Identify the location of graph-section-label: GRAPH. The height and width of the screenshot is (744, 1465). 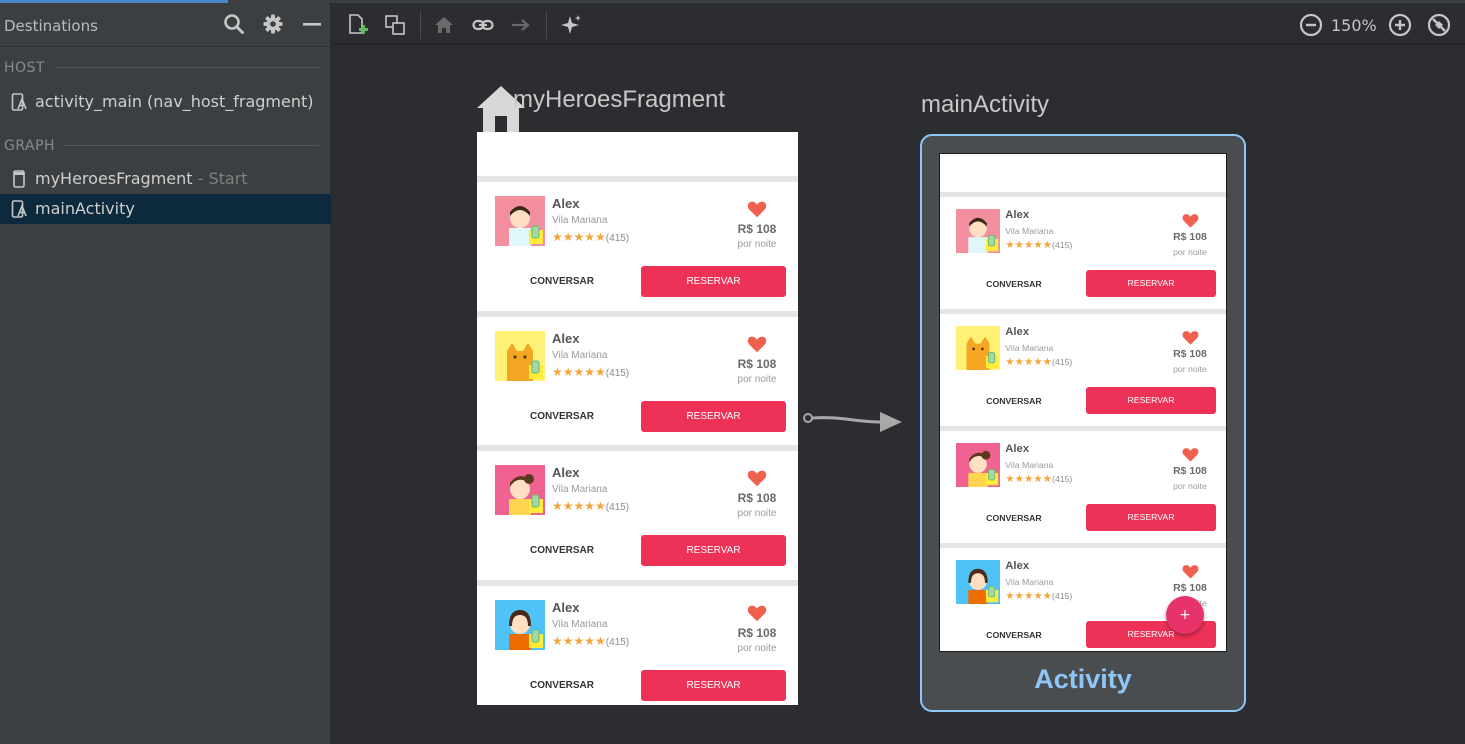
(30, 146).